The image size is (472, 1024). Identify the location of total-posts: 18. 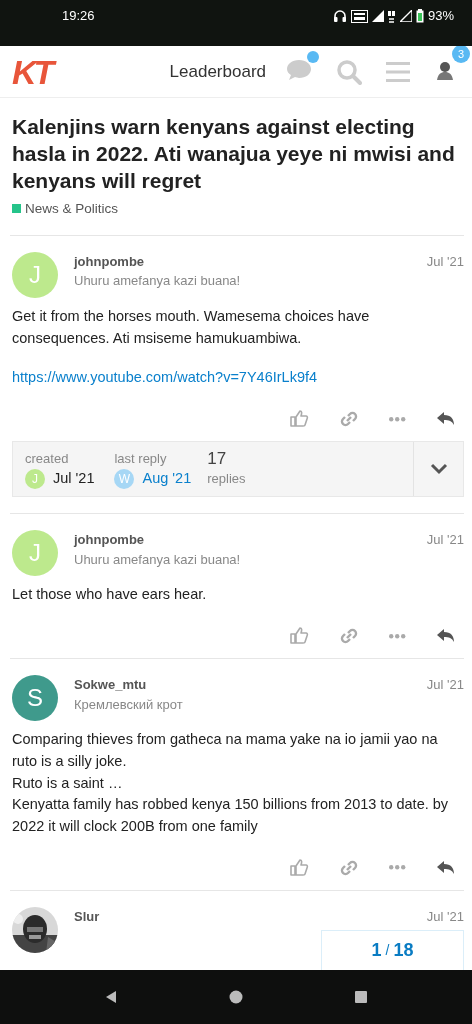
(403, 950).